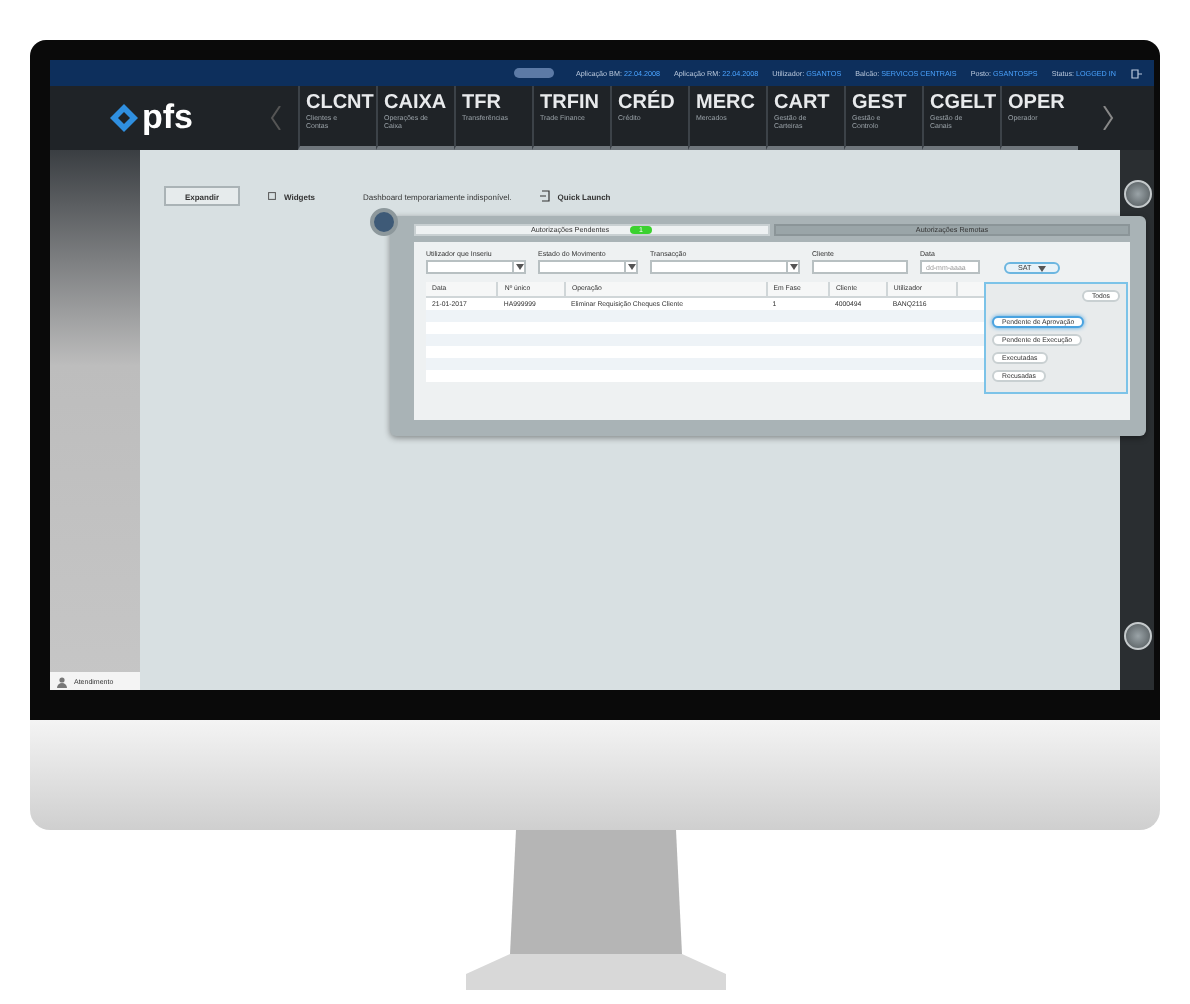 The height and width of the screenshot is (1004, 1190). What do you see at coordinates (124, 118) in the screenshot?
I see `logo-diamond-icon` at bounding box center [124, 118].